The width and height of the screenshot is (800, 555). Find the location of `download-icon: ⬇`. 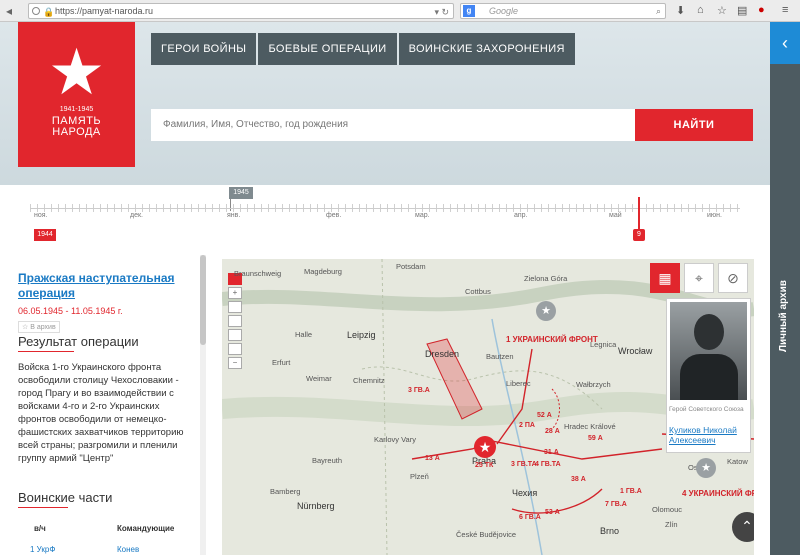

download-icon: ⬇ is located at coordinates (680, 10).